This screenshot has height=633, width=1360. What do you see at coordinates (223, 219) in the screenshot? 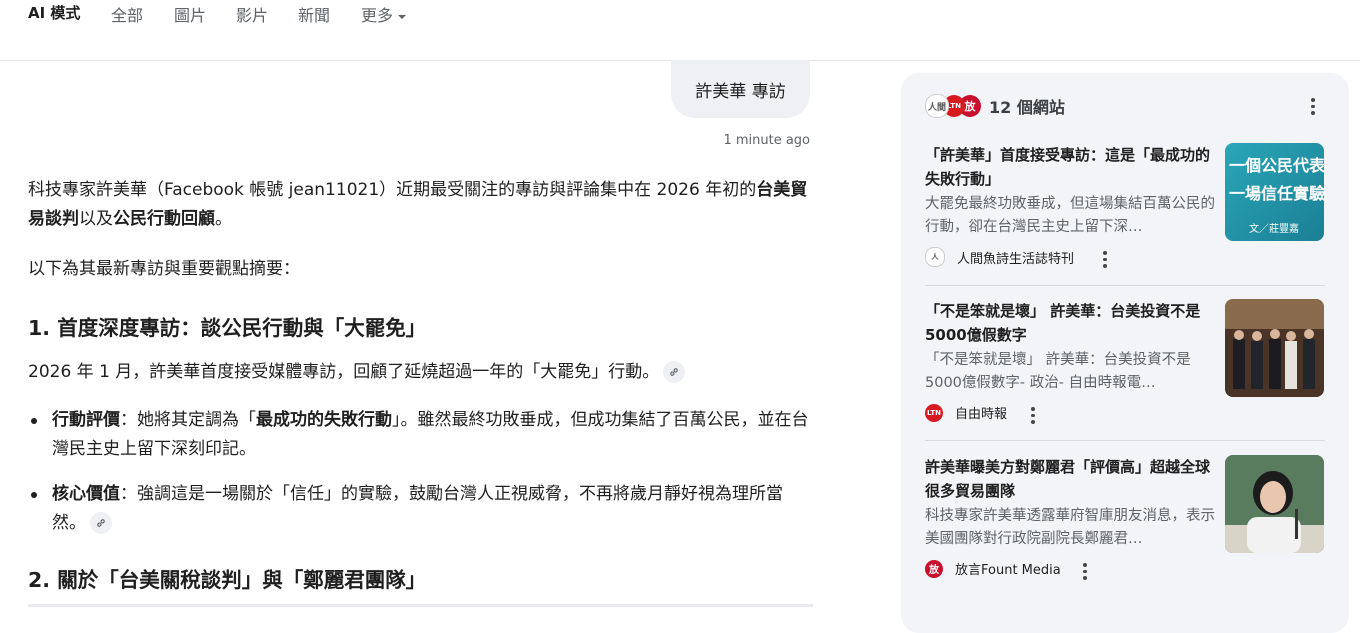
I see `answer-intro-text-3: 。` at bounding box center [223, 219].